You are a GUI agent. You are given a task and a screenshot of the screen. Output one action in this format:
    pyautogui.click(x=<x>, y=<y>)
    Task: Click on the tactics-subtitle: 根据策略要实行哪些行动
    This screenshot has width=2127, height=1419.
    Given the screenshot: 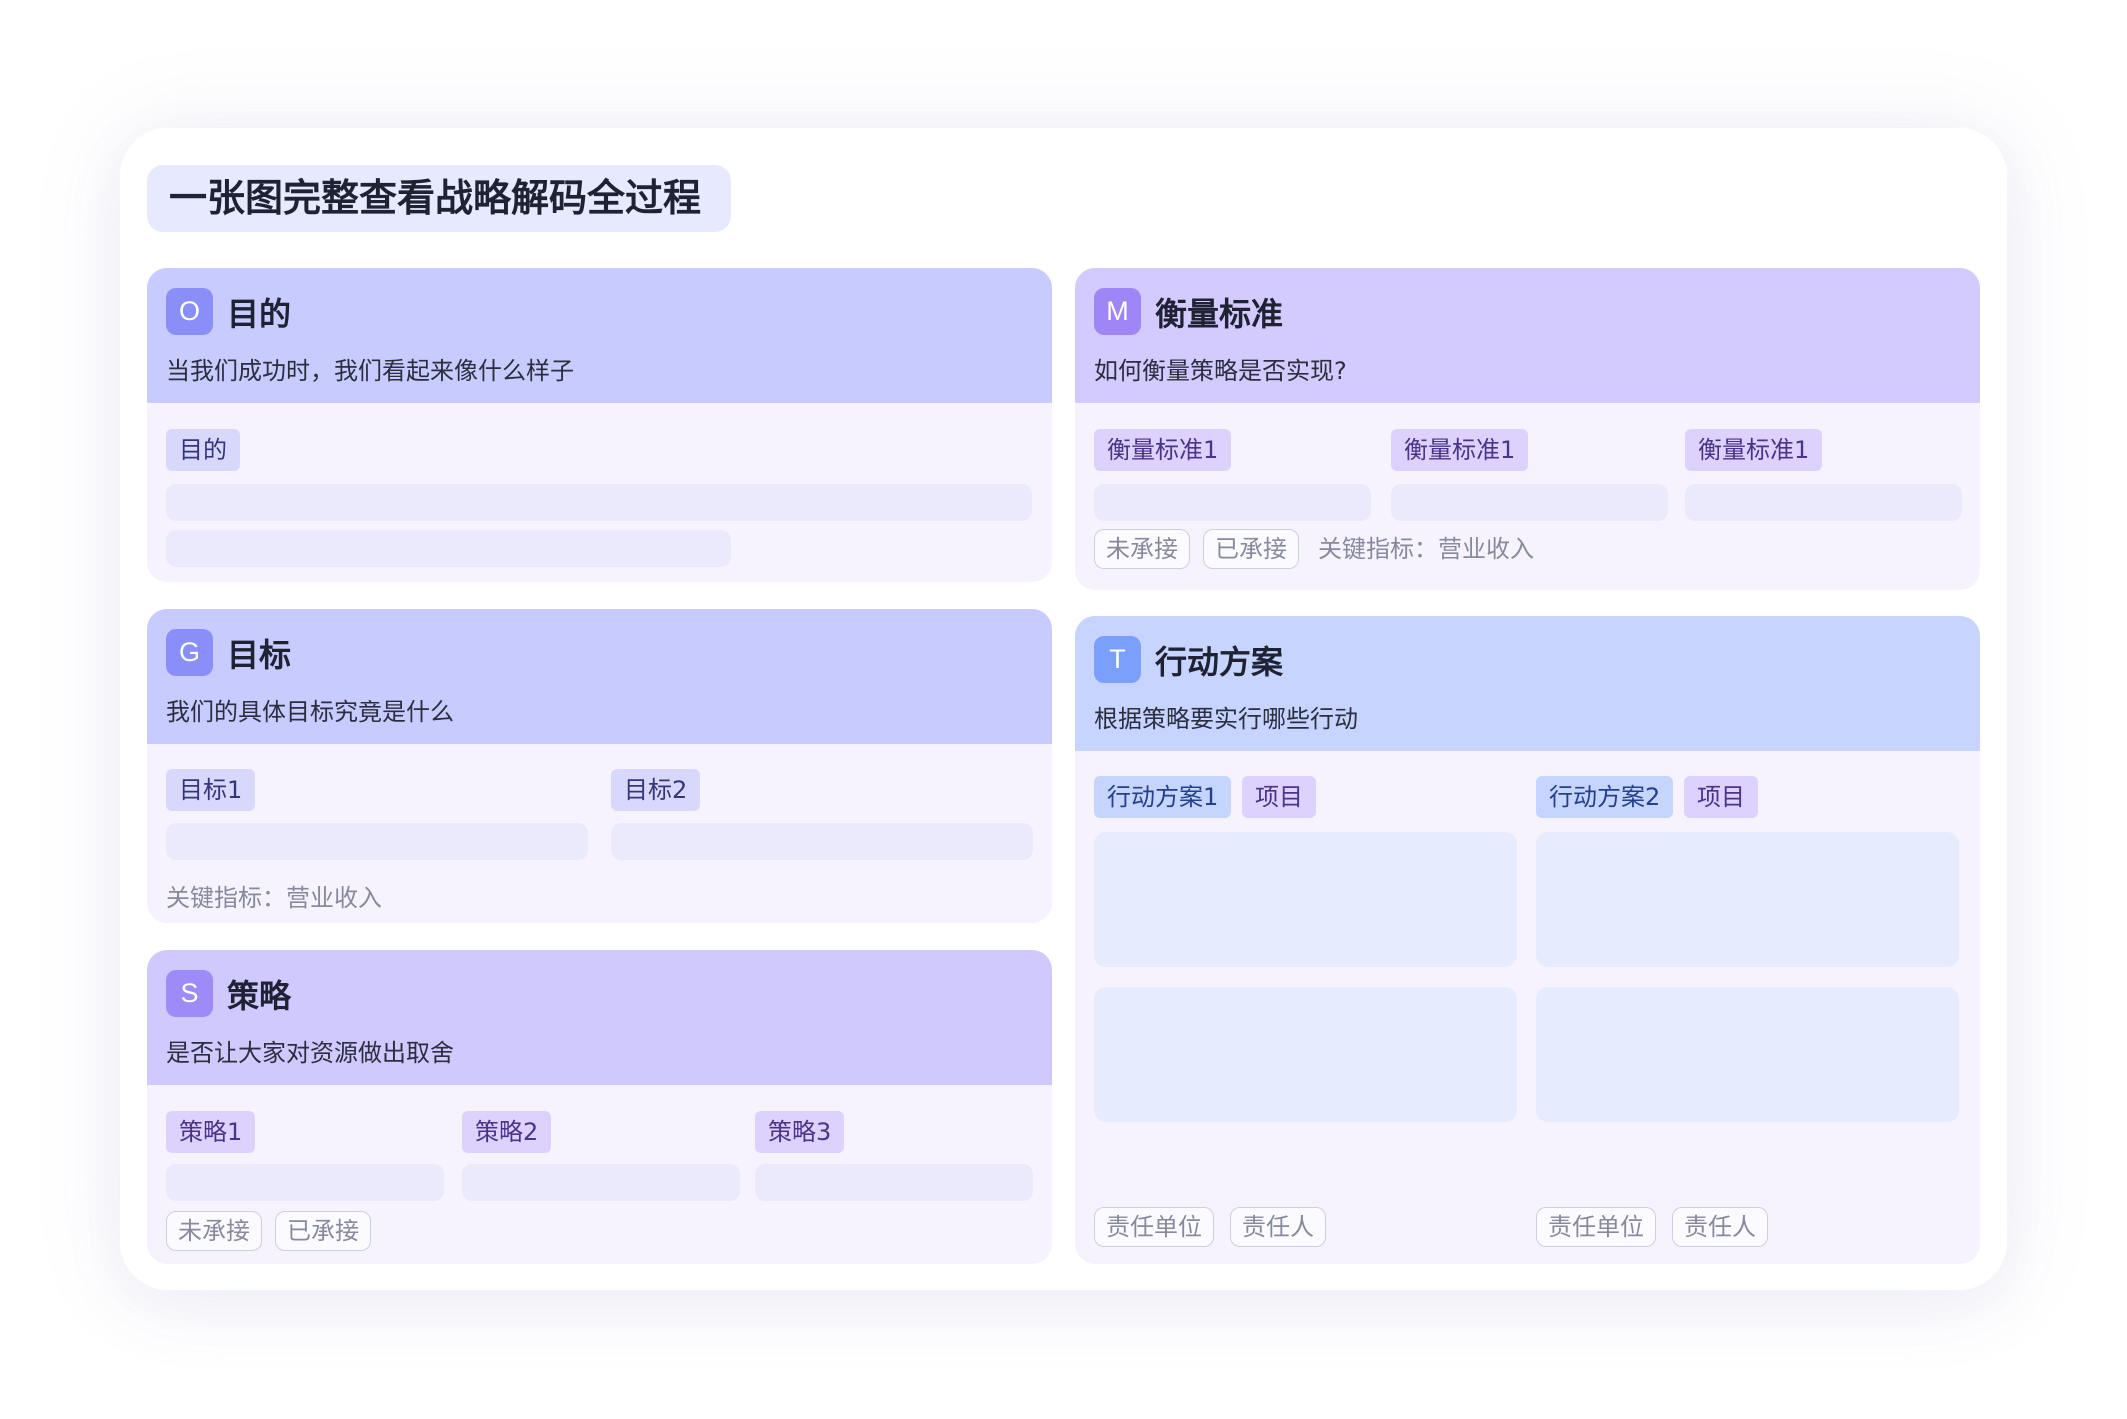 What is the action you would take?
    pyautogui.click(x=1226, y=719)
    